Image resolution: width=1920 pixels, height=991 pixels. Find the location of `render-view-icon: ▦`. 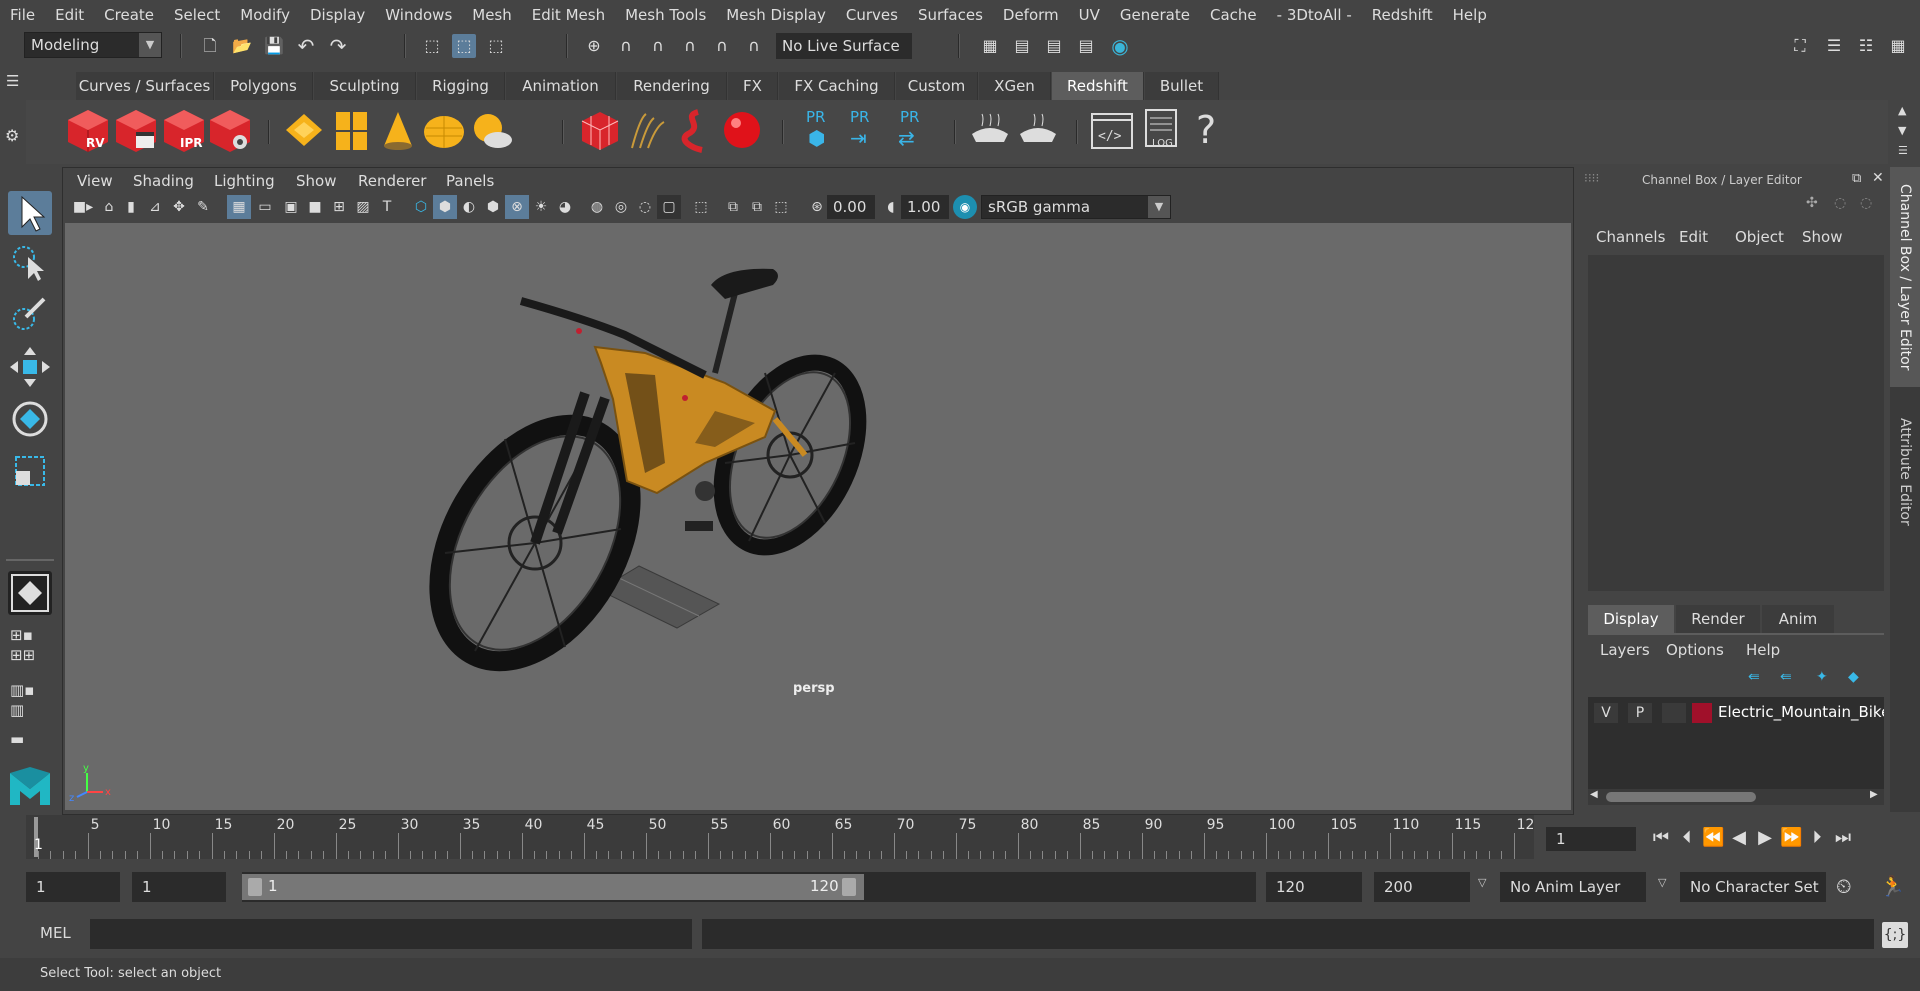

render-view-icon: ▦ is located at coordinates (990, 46).